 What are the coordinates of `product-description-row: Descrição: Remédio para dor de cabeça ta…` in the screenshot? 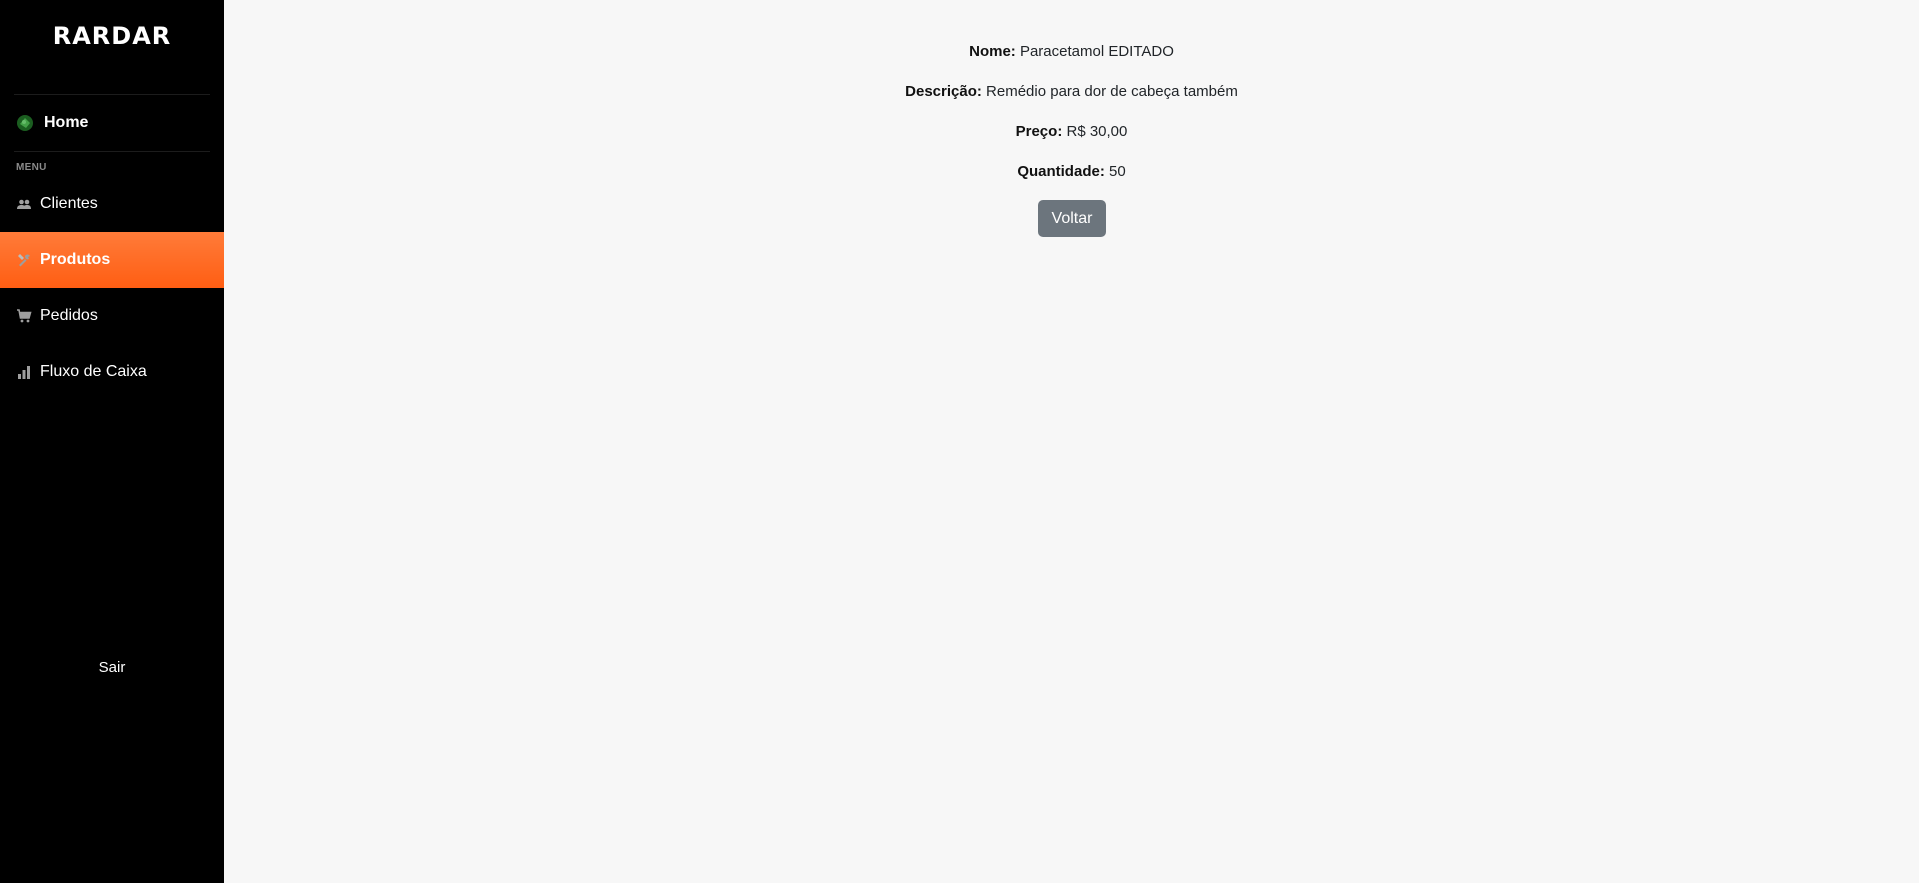 It's located at (1071, 91).